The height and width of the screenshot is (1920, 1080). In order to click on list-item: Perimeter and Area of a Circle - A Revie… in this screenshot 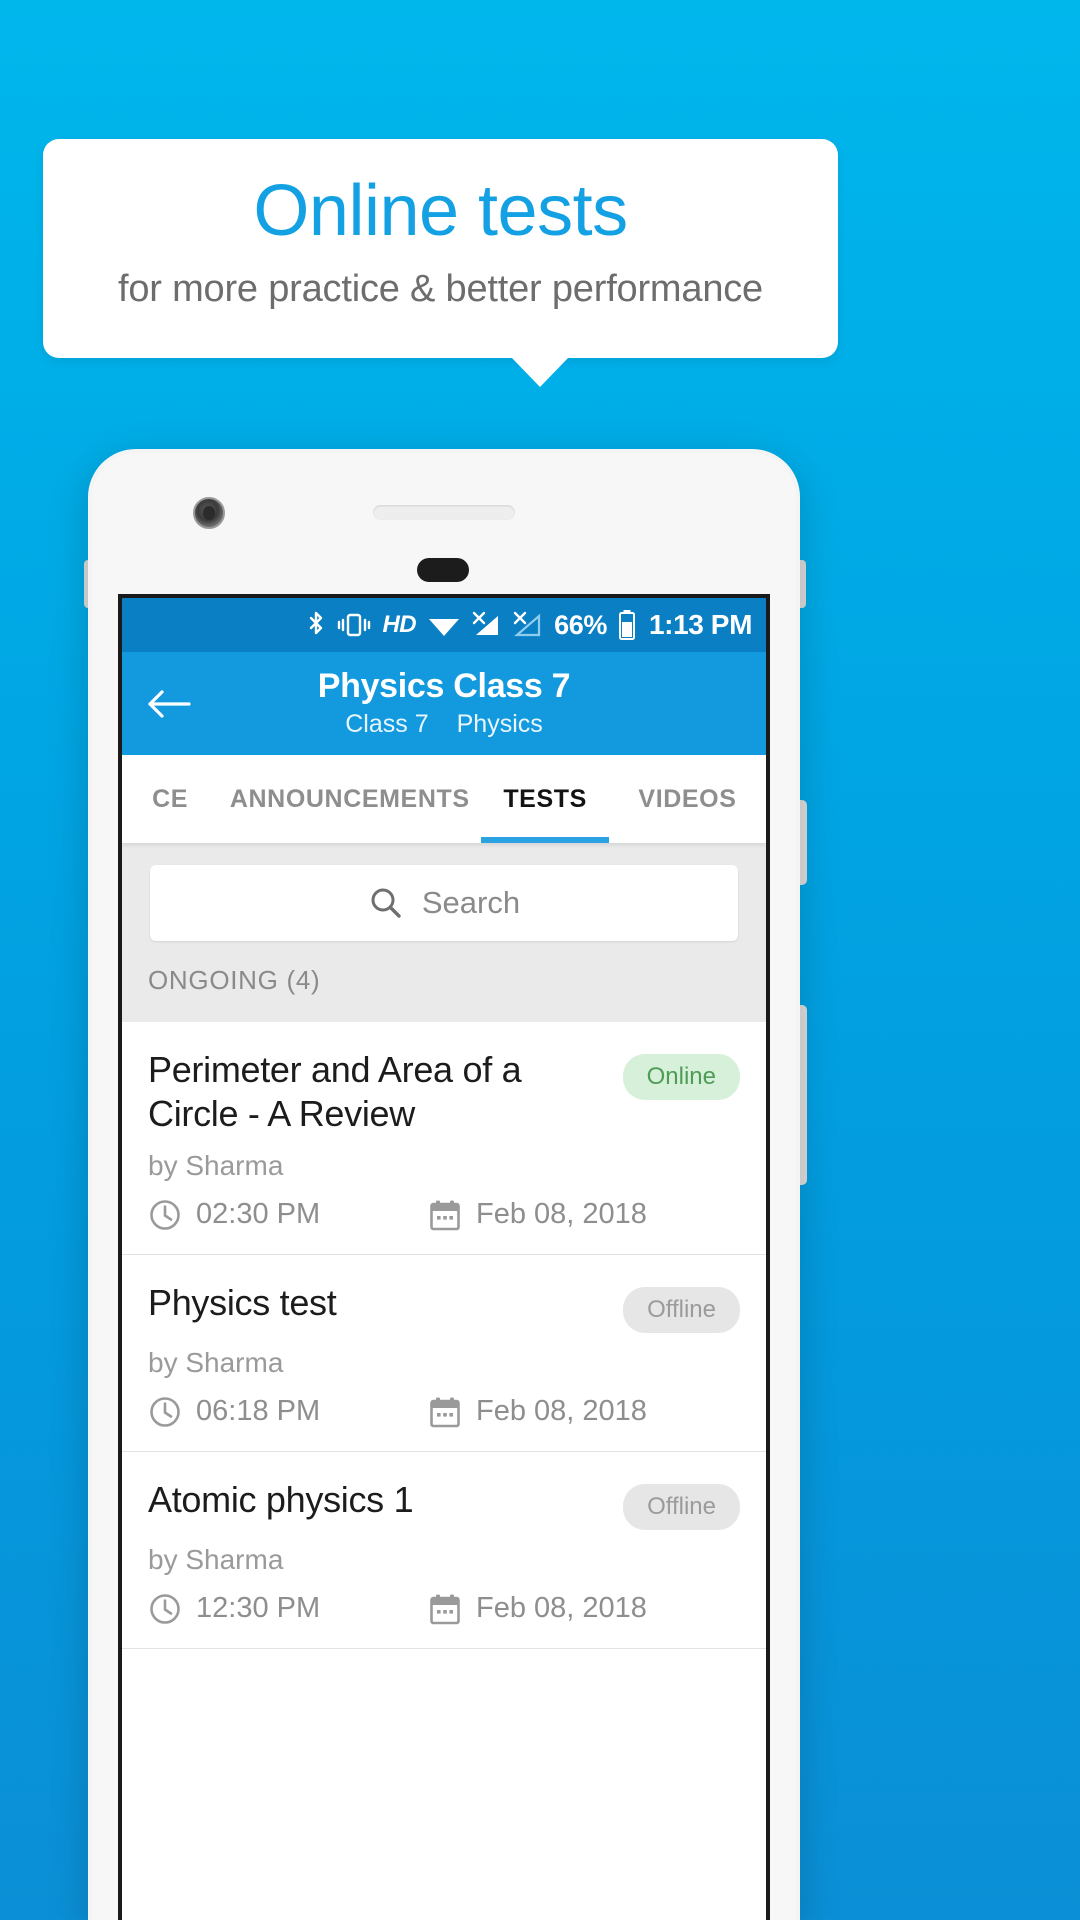, I will do `click(444, 1138)`.